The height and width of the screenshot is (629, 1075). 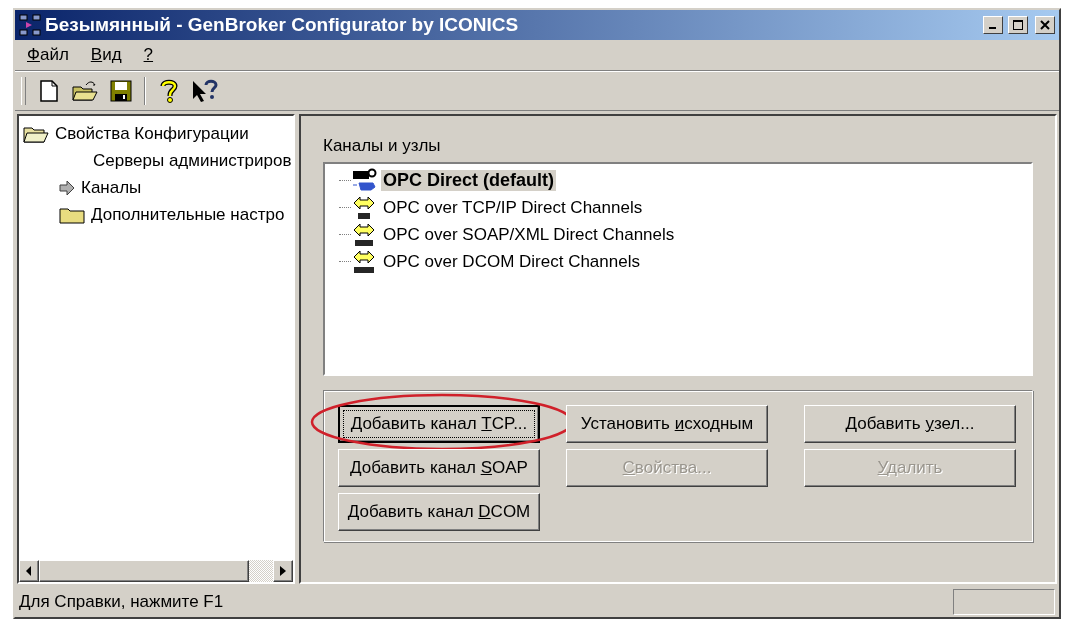 What do you see at coordinates (364, 234) in the screenshot?
I see `soap-arrows-icon` at bounding box center [364, 234].